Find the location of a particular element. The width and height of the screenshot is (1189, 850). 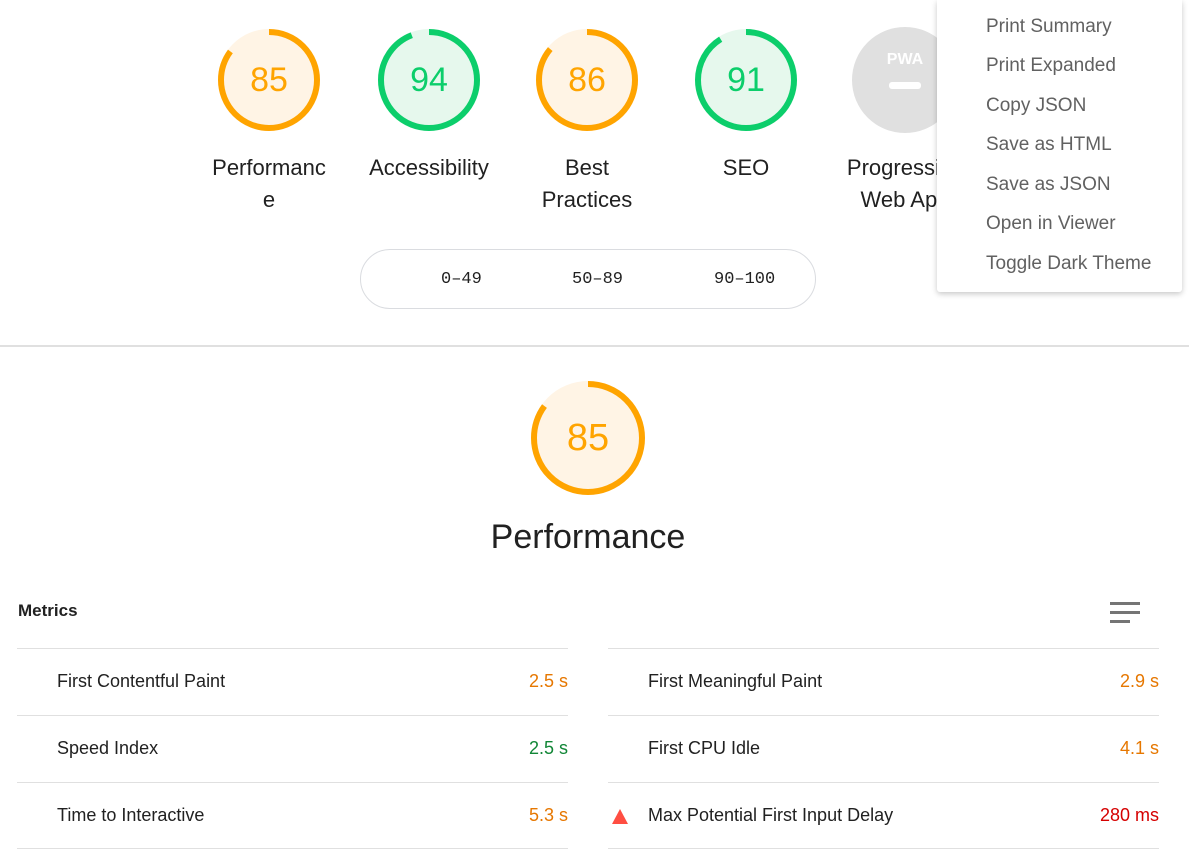

gauge-best-practices: 86 Best Practices is located at coordinates (587, 121).